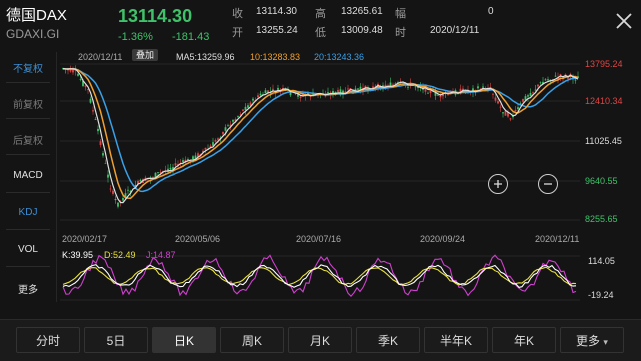  What do you see at coordinates (603, 141) in the screenshot?
I see `price-tick: 11025.45` at bounding box center [603, 141].